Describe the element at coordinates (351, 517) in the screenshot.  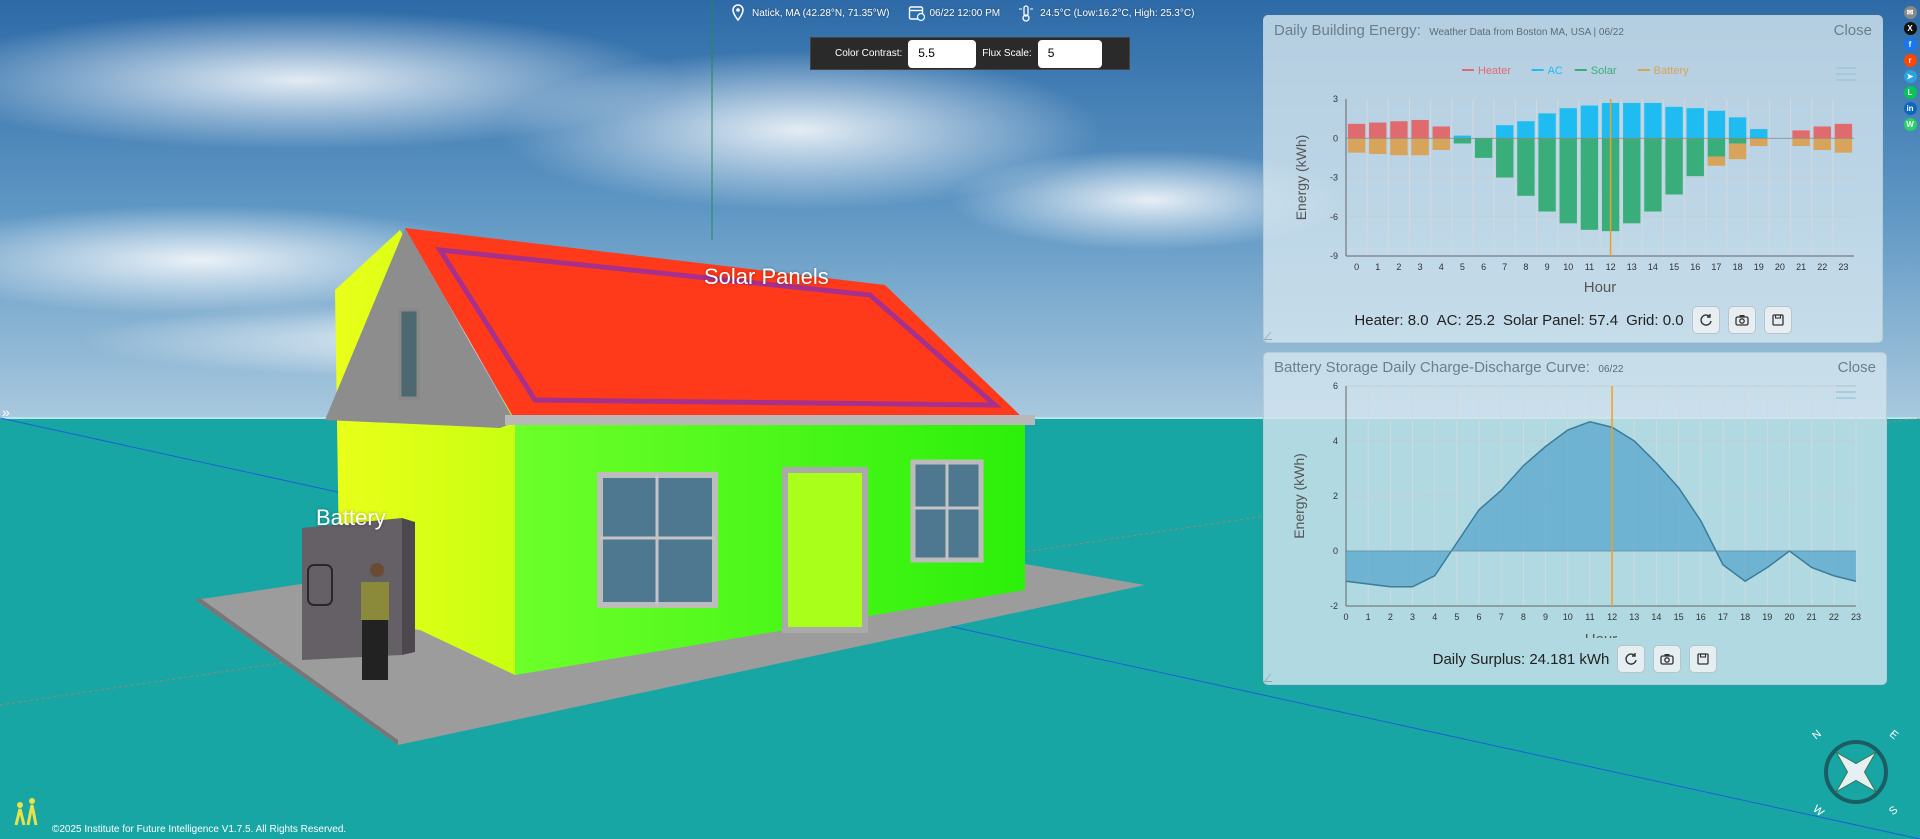
I see `battery-label: Battery` at that location.